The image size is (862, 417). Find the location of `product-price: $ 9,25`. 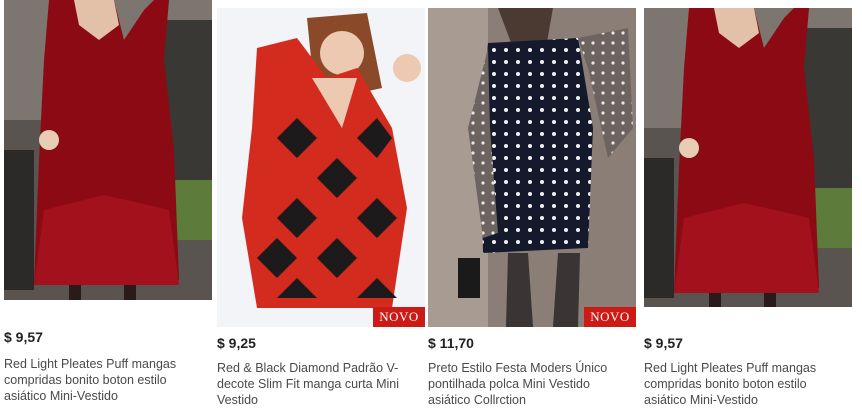

product-price: $ 9,25 is located at coordinates (236, 343).